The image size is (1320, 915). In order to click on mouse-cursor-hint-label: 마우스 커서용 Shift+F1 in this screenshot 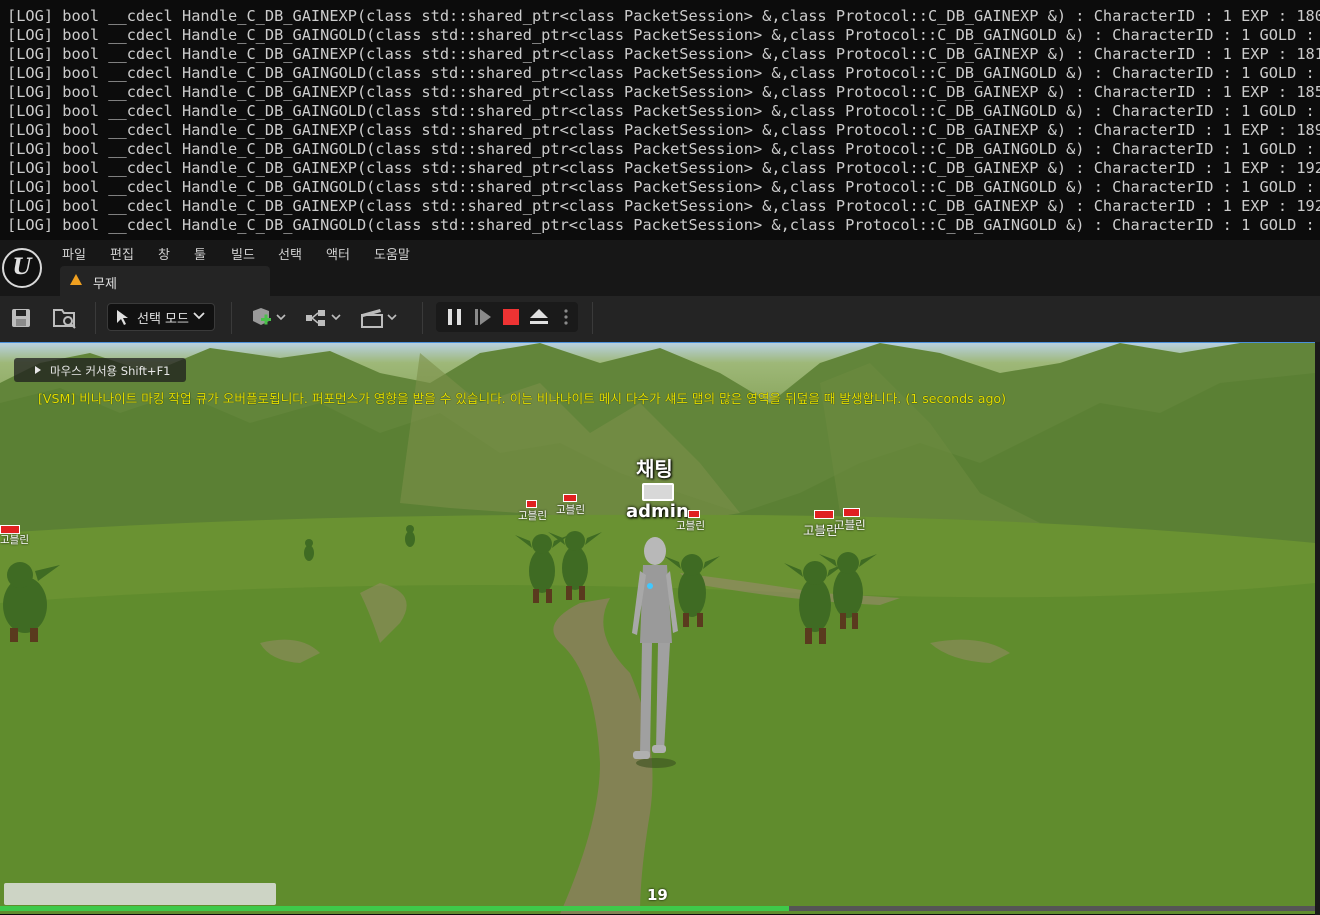, I will do `click(110, 371)`.